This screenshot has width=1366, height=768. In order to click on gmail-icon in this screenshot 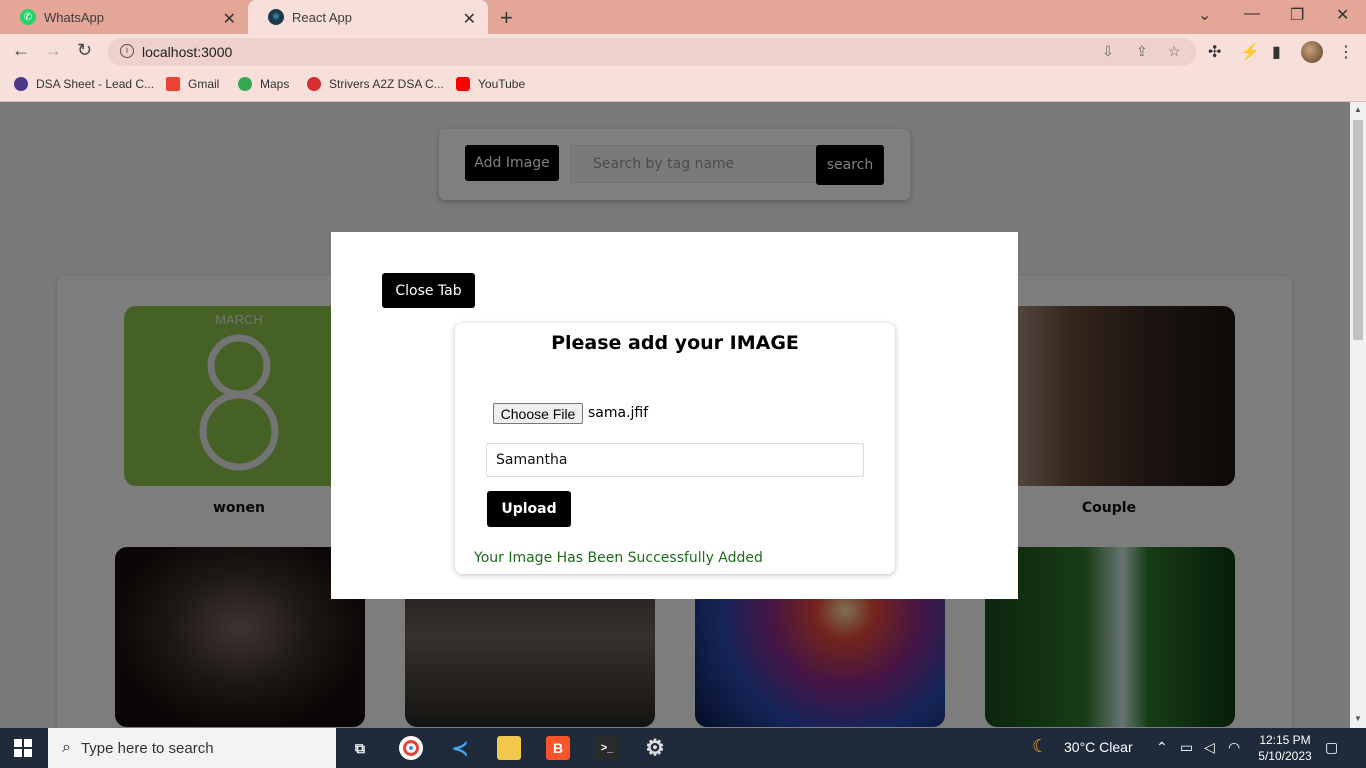, I will do `click(173, 84)`.